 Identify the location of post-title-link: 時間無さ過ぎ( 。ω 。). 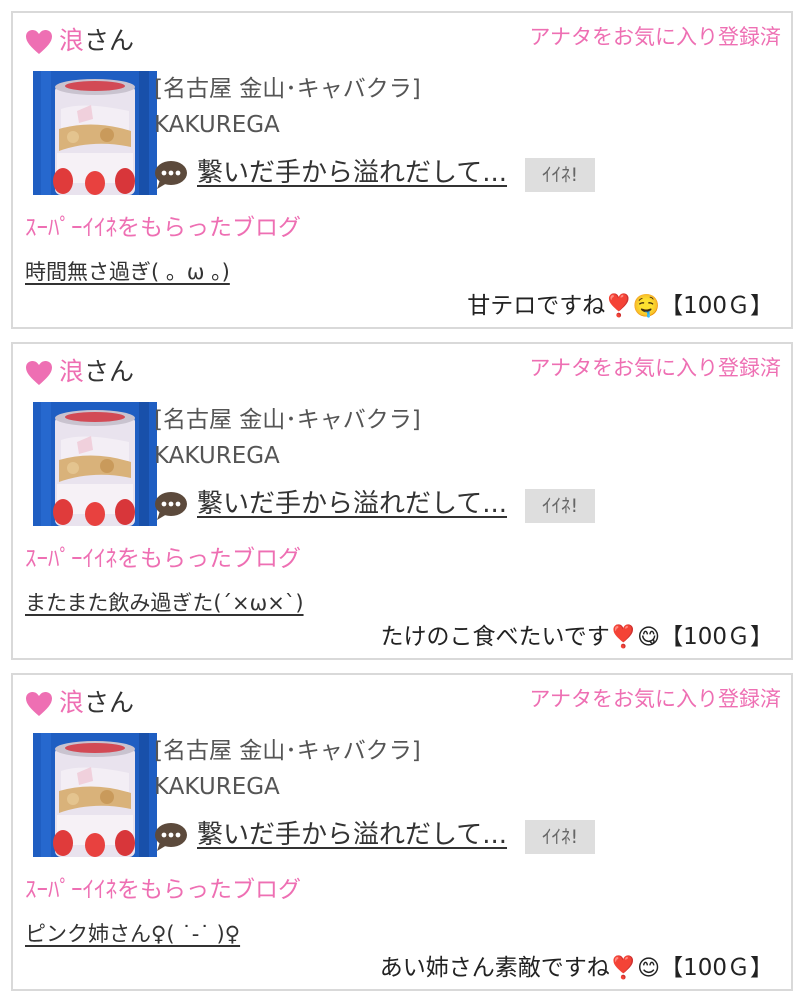
(127, 272).